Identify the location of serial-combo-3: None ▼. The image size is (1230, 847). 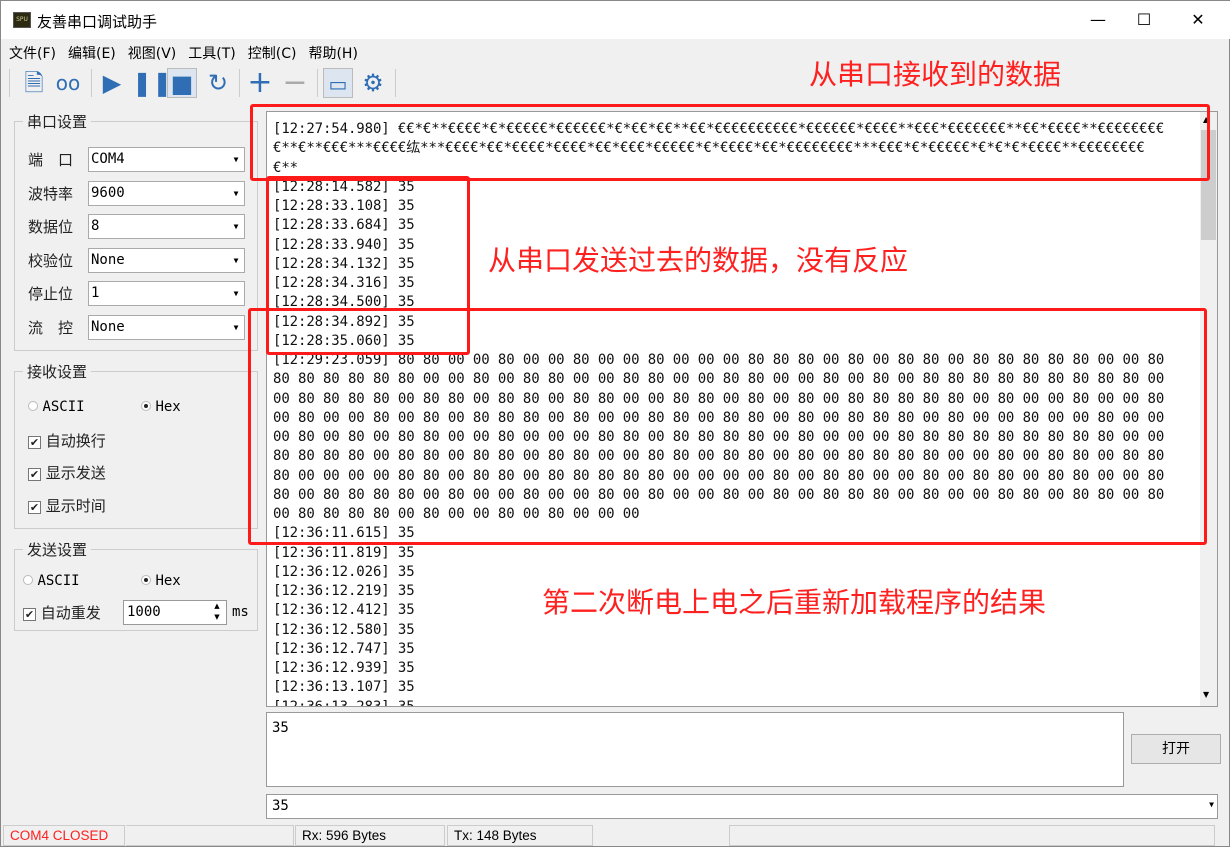
(166, 260).